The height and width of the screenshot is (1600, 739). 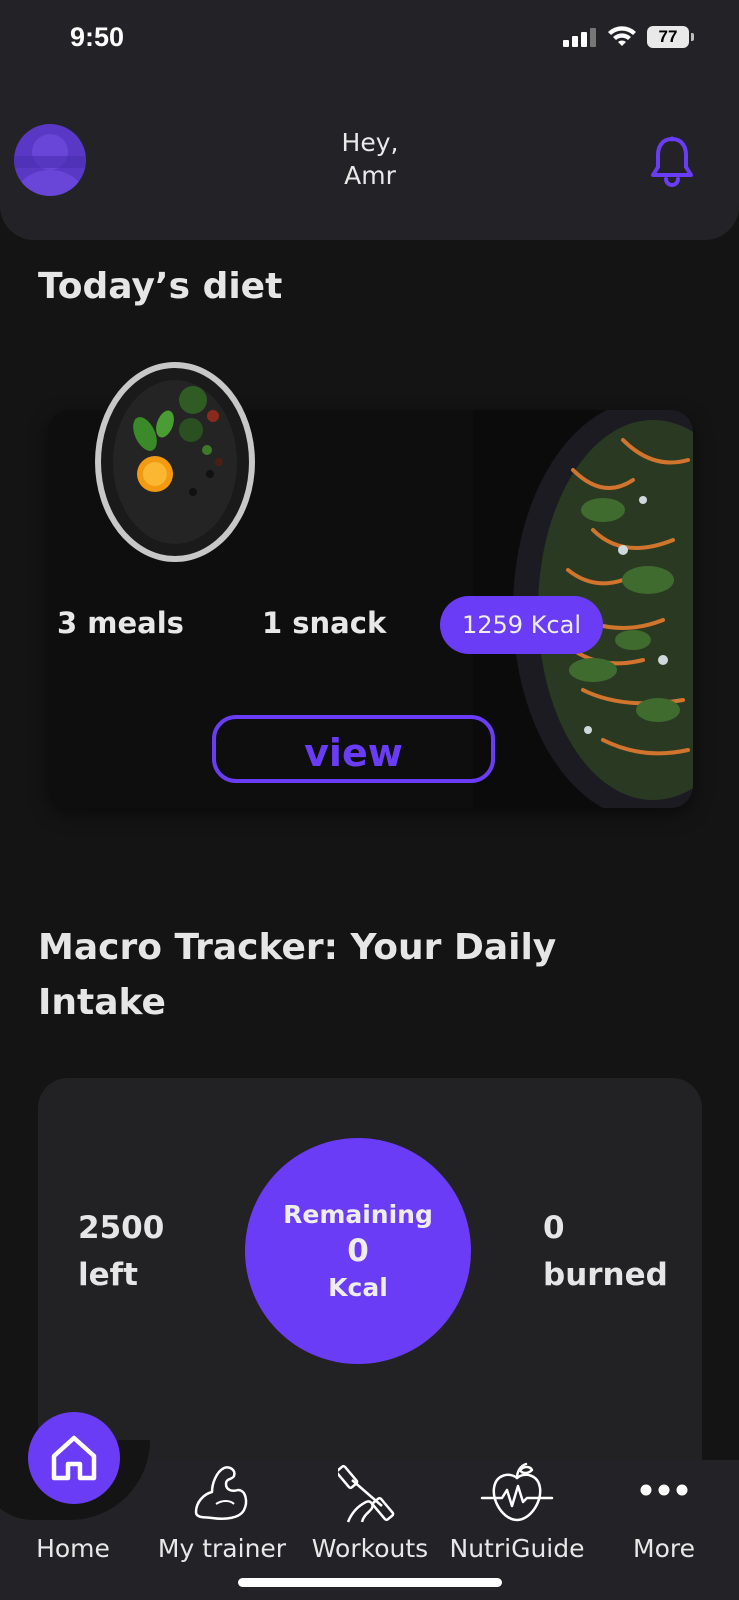 I want to click on nav-label-my-trainer: My trainer, so click(x=222, y=1548).